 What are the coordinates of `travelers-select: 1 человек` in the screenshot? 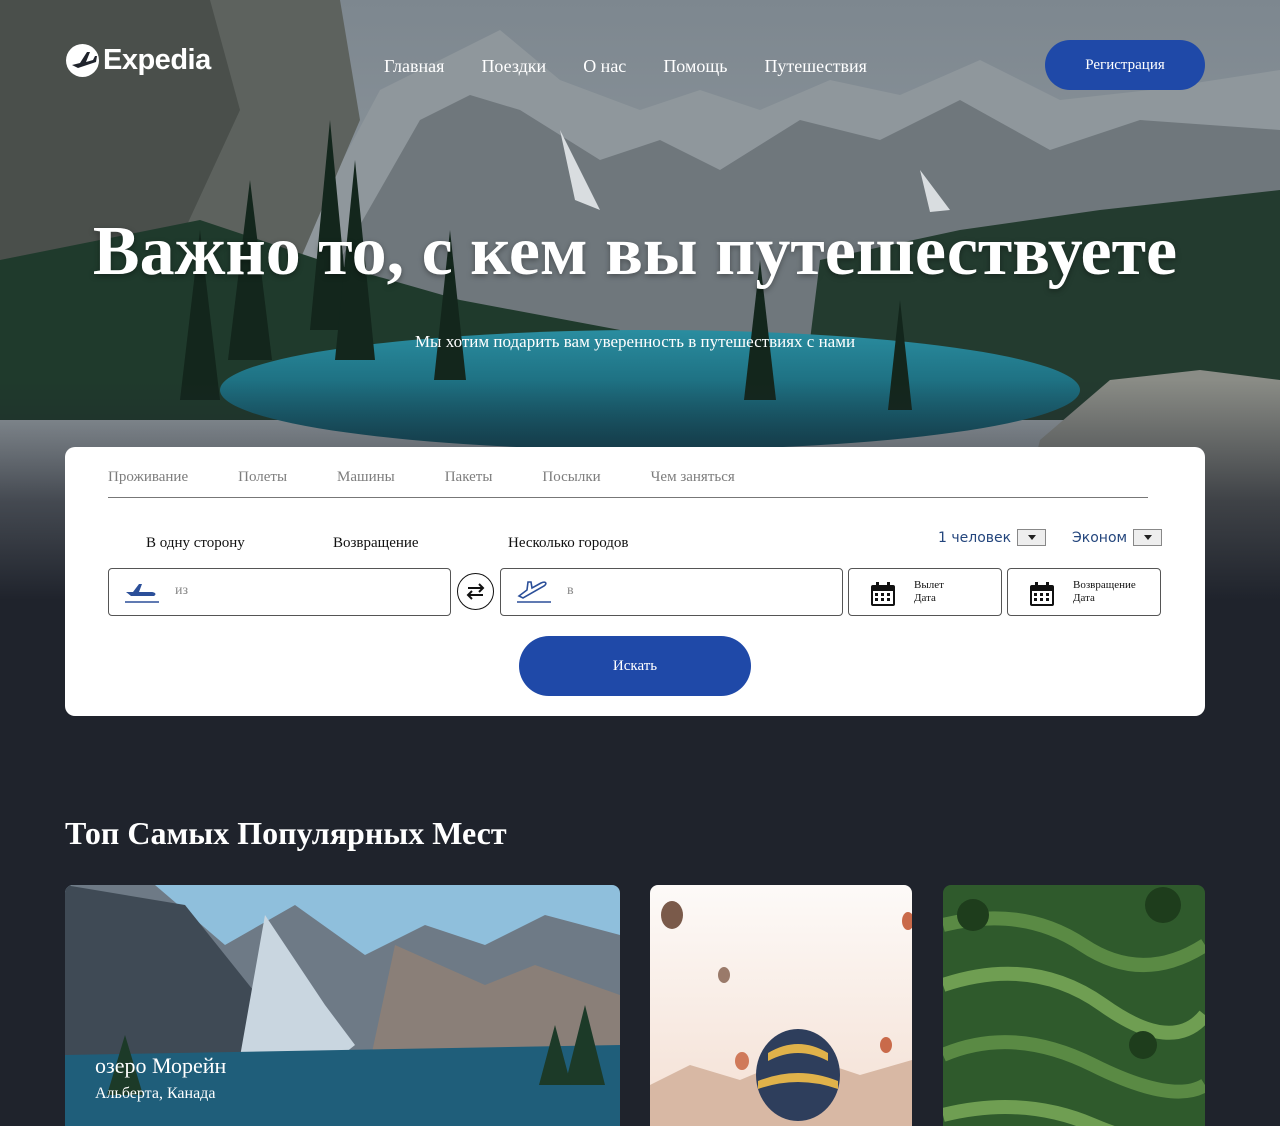 It's located at (992, 537).